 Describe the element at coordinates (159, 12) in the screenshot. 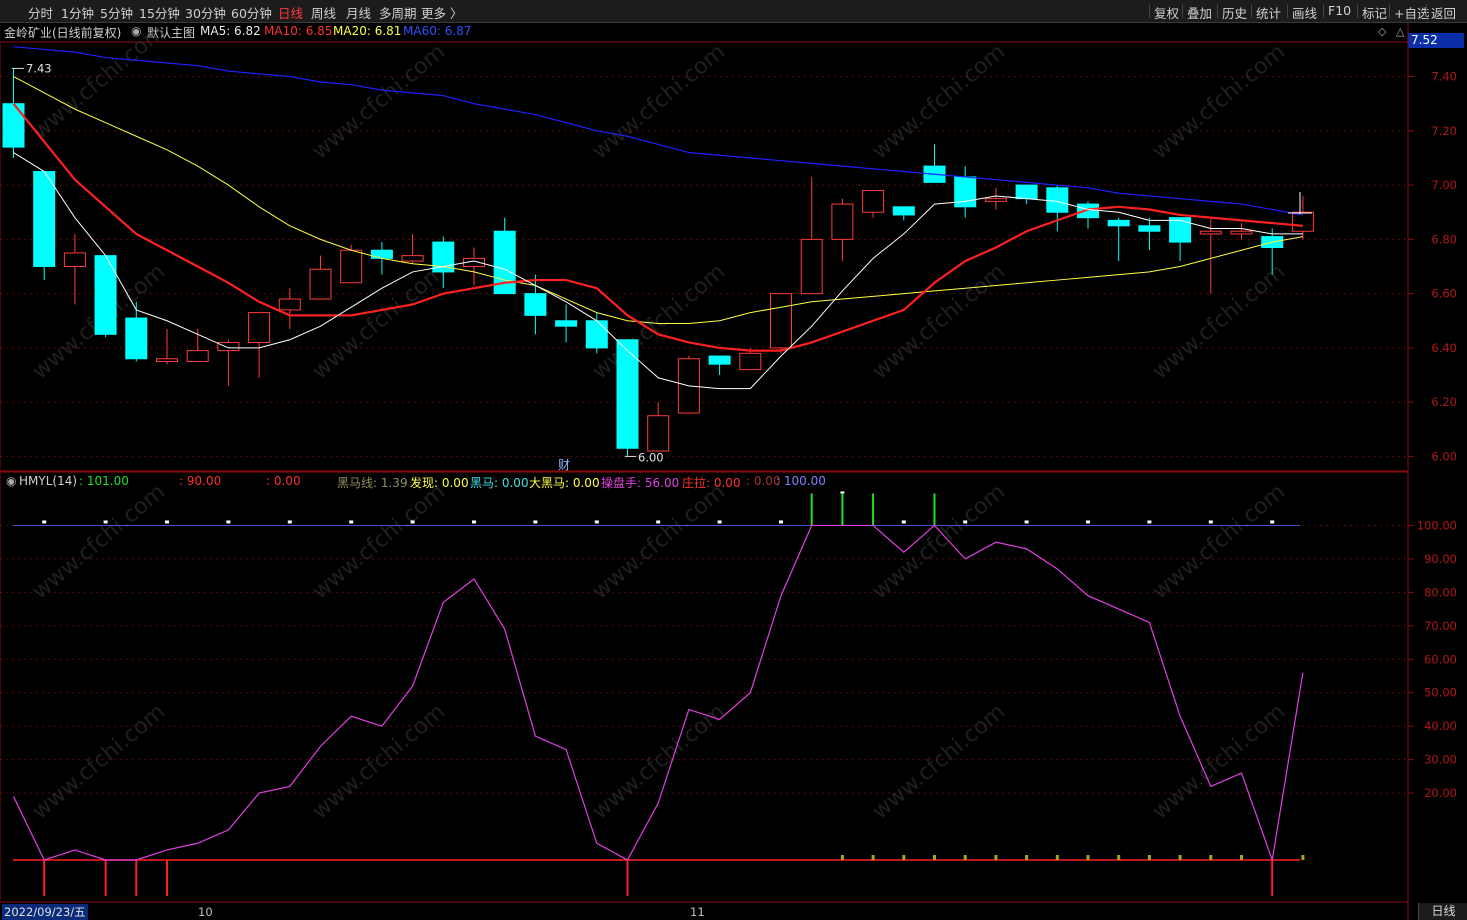

I see `period-3: 15分钟` at that location.